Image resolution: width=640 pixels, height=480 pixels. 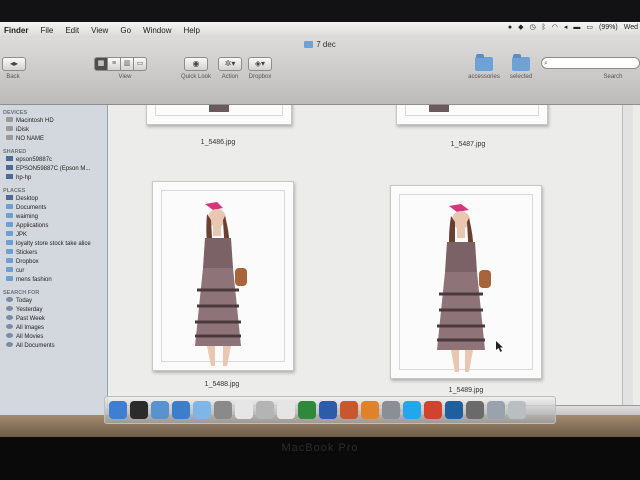 What do you see at coordinates (53, 139) in the screenshot?
I see `sidebar-item-no-name: NO NAME` at bounding box center [53, 139].